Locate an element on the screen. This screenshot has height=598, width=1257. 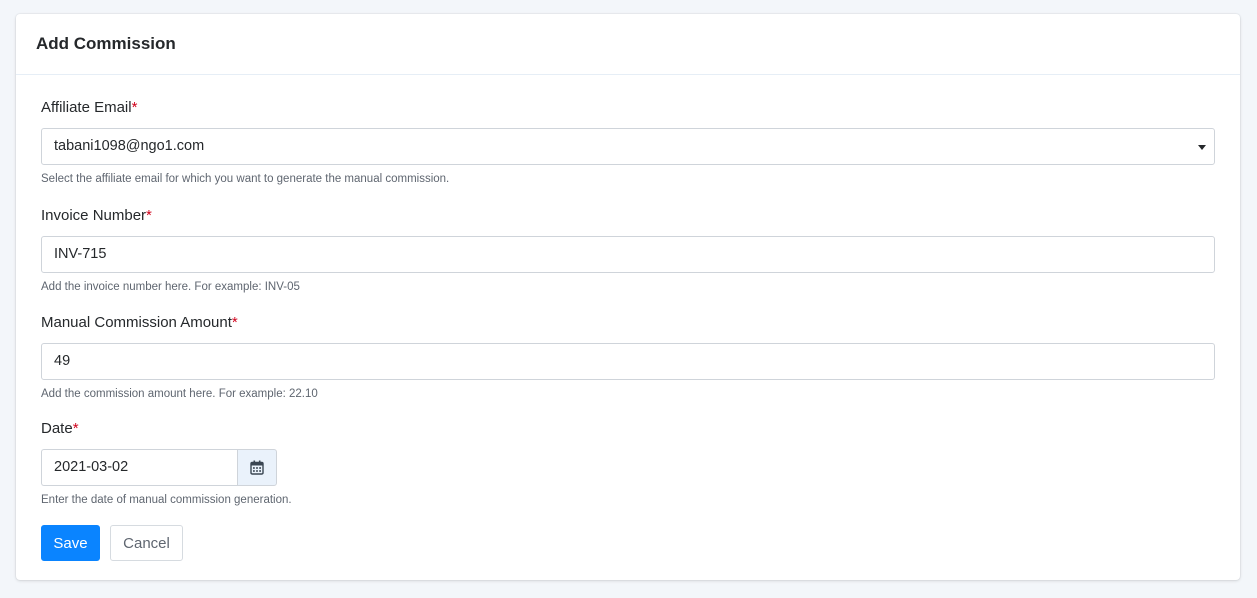
commission-amount-input: 49 is located at coordinates (628, 361).